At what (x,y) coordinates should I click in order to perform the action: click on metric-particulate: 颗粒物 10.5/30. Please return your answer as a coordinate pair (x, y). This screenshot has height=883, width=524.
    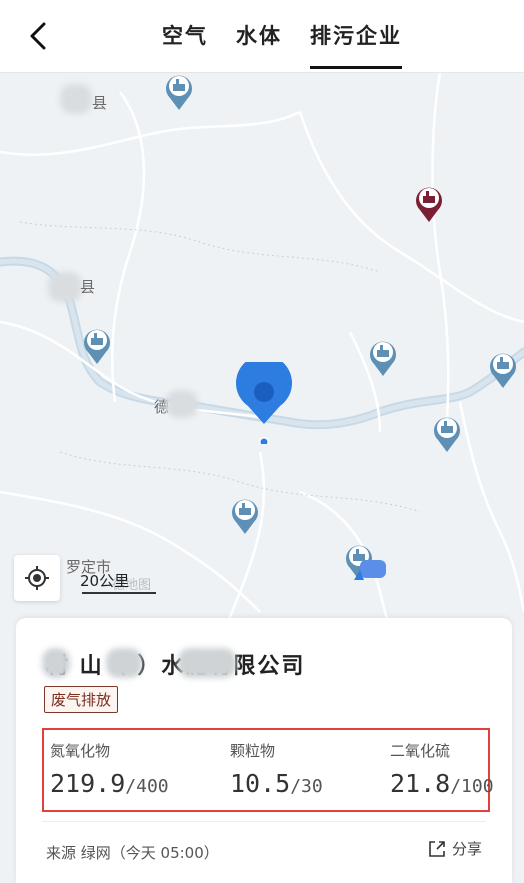
    Looking at the image, I should click on (276, 769).